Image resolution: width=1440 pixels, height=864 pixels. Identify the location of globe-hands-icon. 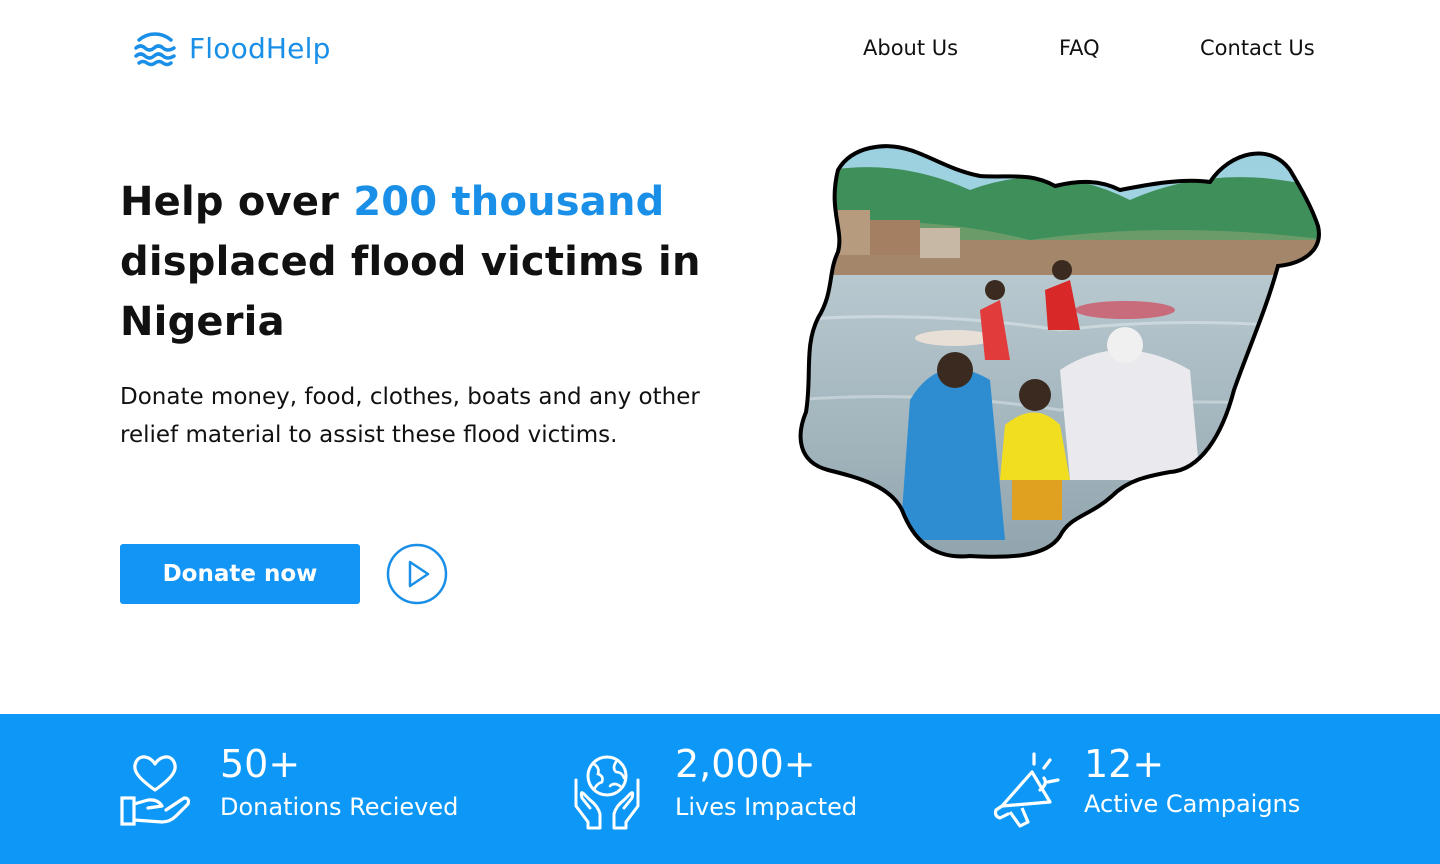
(607, 792).